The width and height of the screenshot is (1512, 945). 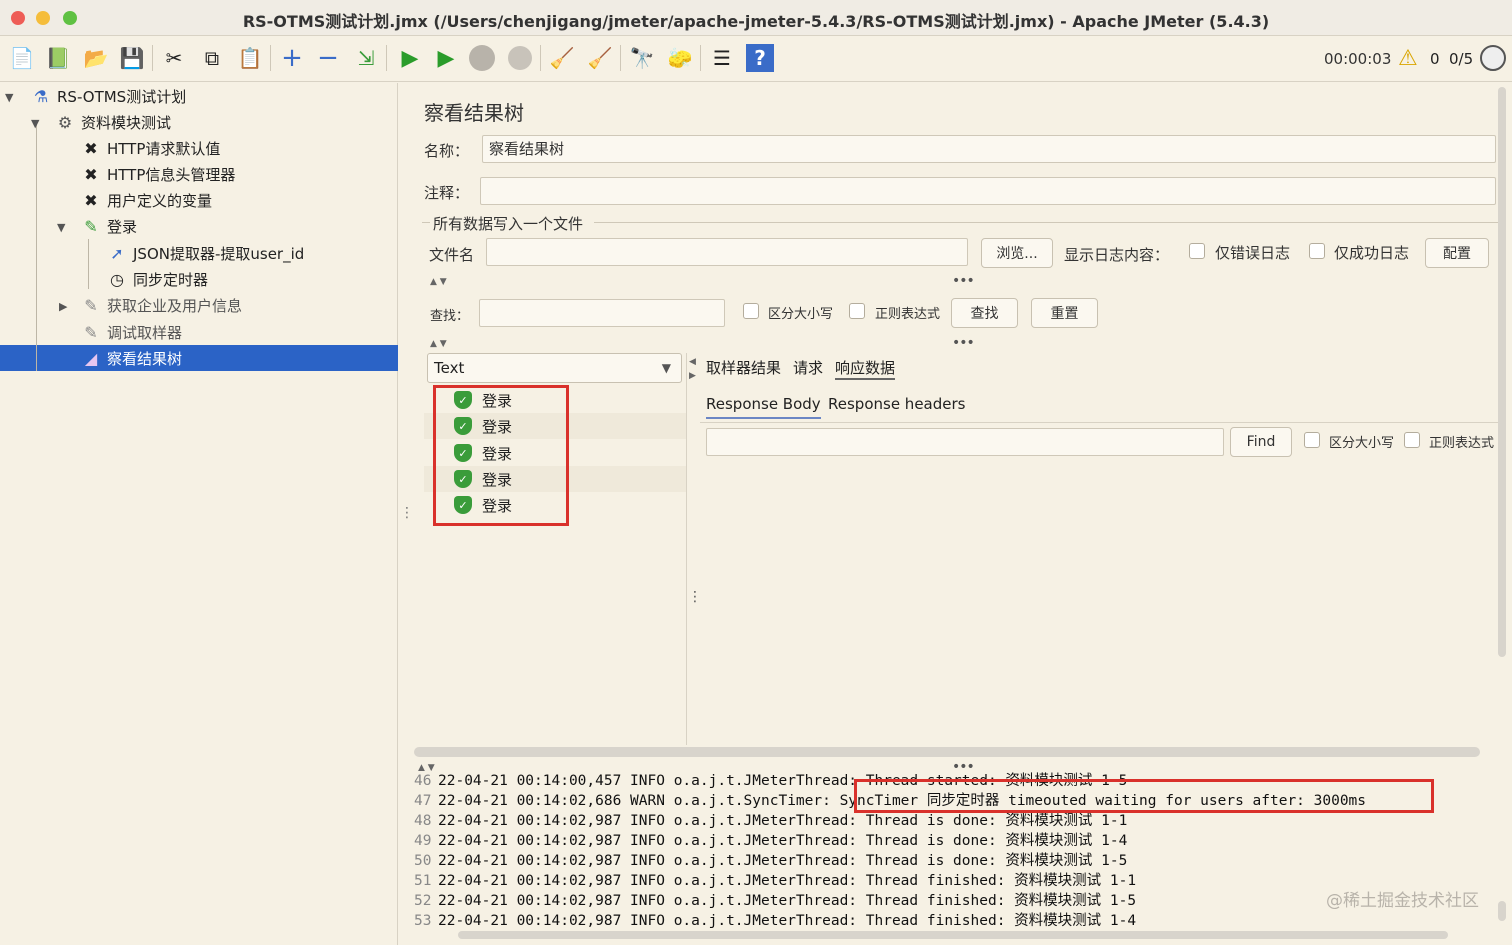 I want to click on configure-button: 配置, so click(x=1457, y=253).